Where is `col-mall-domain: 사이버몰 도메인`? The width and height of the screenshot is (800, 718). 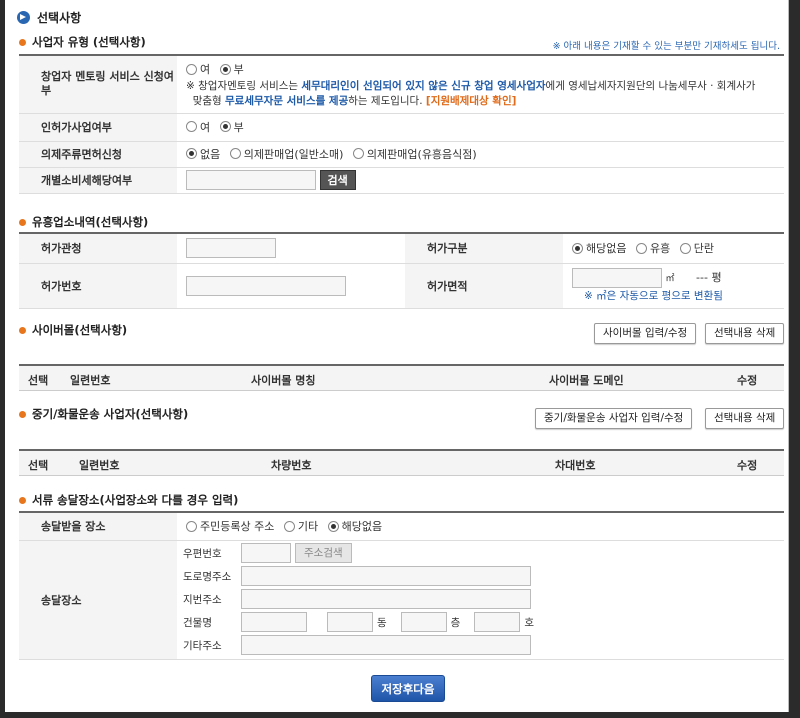
col-mall-domain: 사이버몰 도메인 is located at coordinates (586, 380).